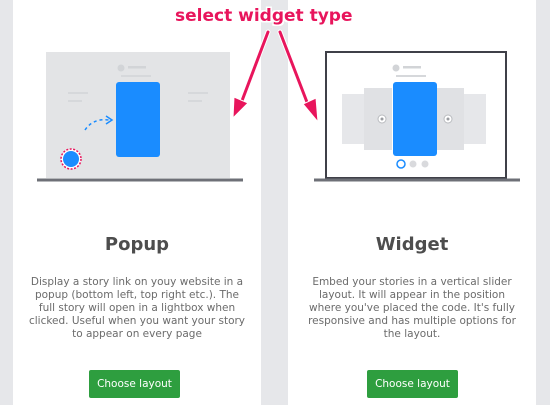  What do you see at coordinates (71, 159) in the screenshot?
I see `popup-bubble-icon` at bounding box center [71, 159].